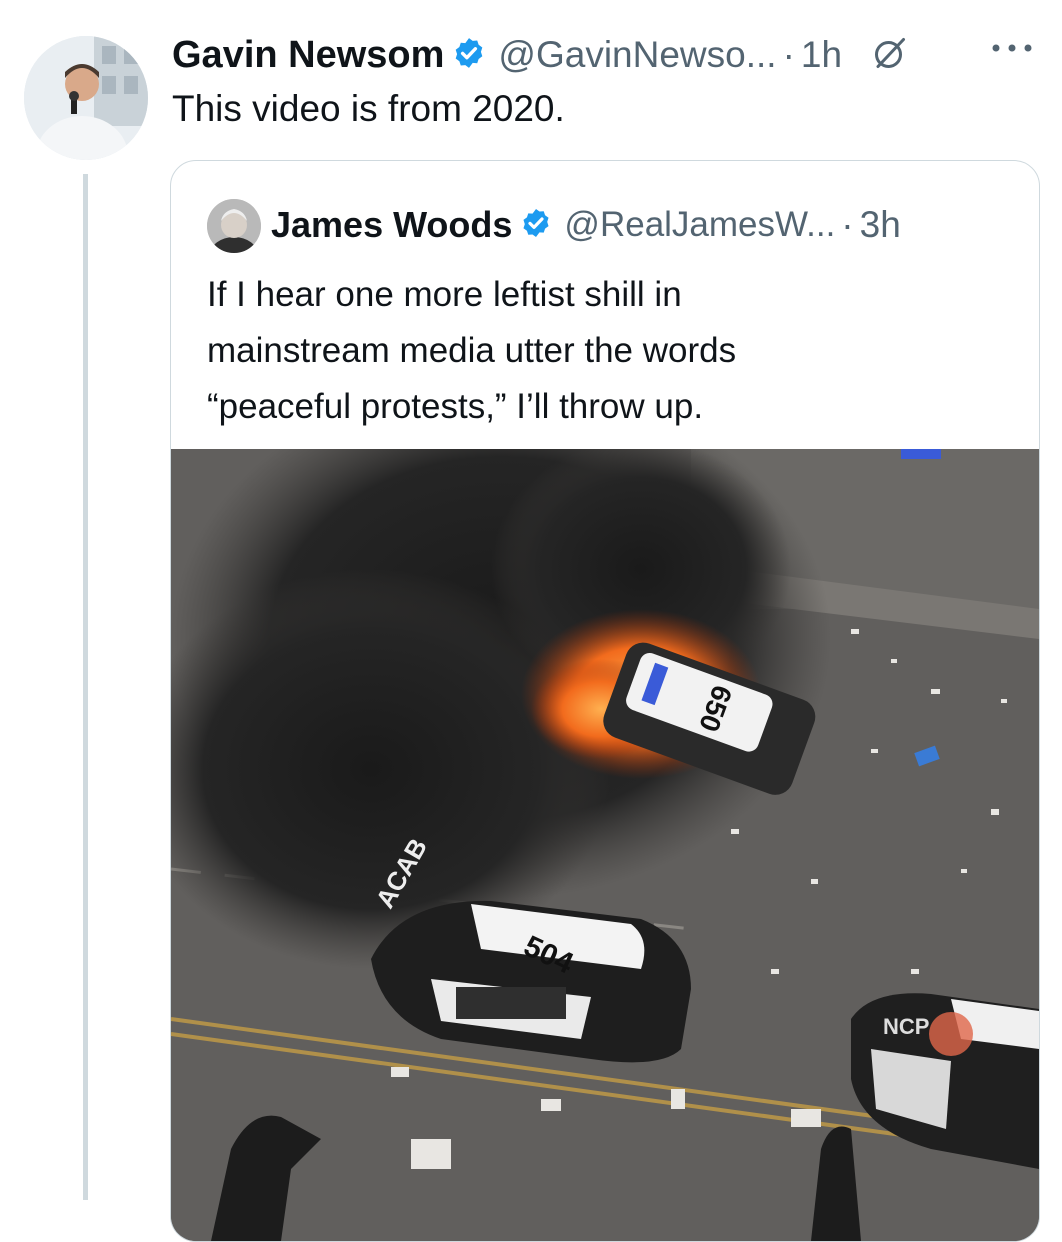 This screenshot has width=1062, height=1242. What do you see at coordinates (391, 225) in the screenshot?
I see `quoted-author-name: James Woods` at bounding box center [391, 225].